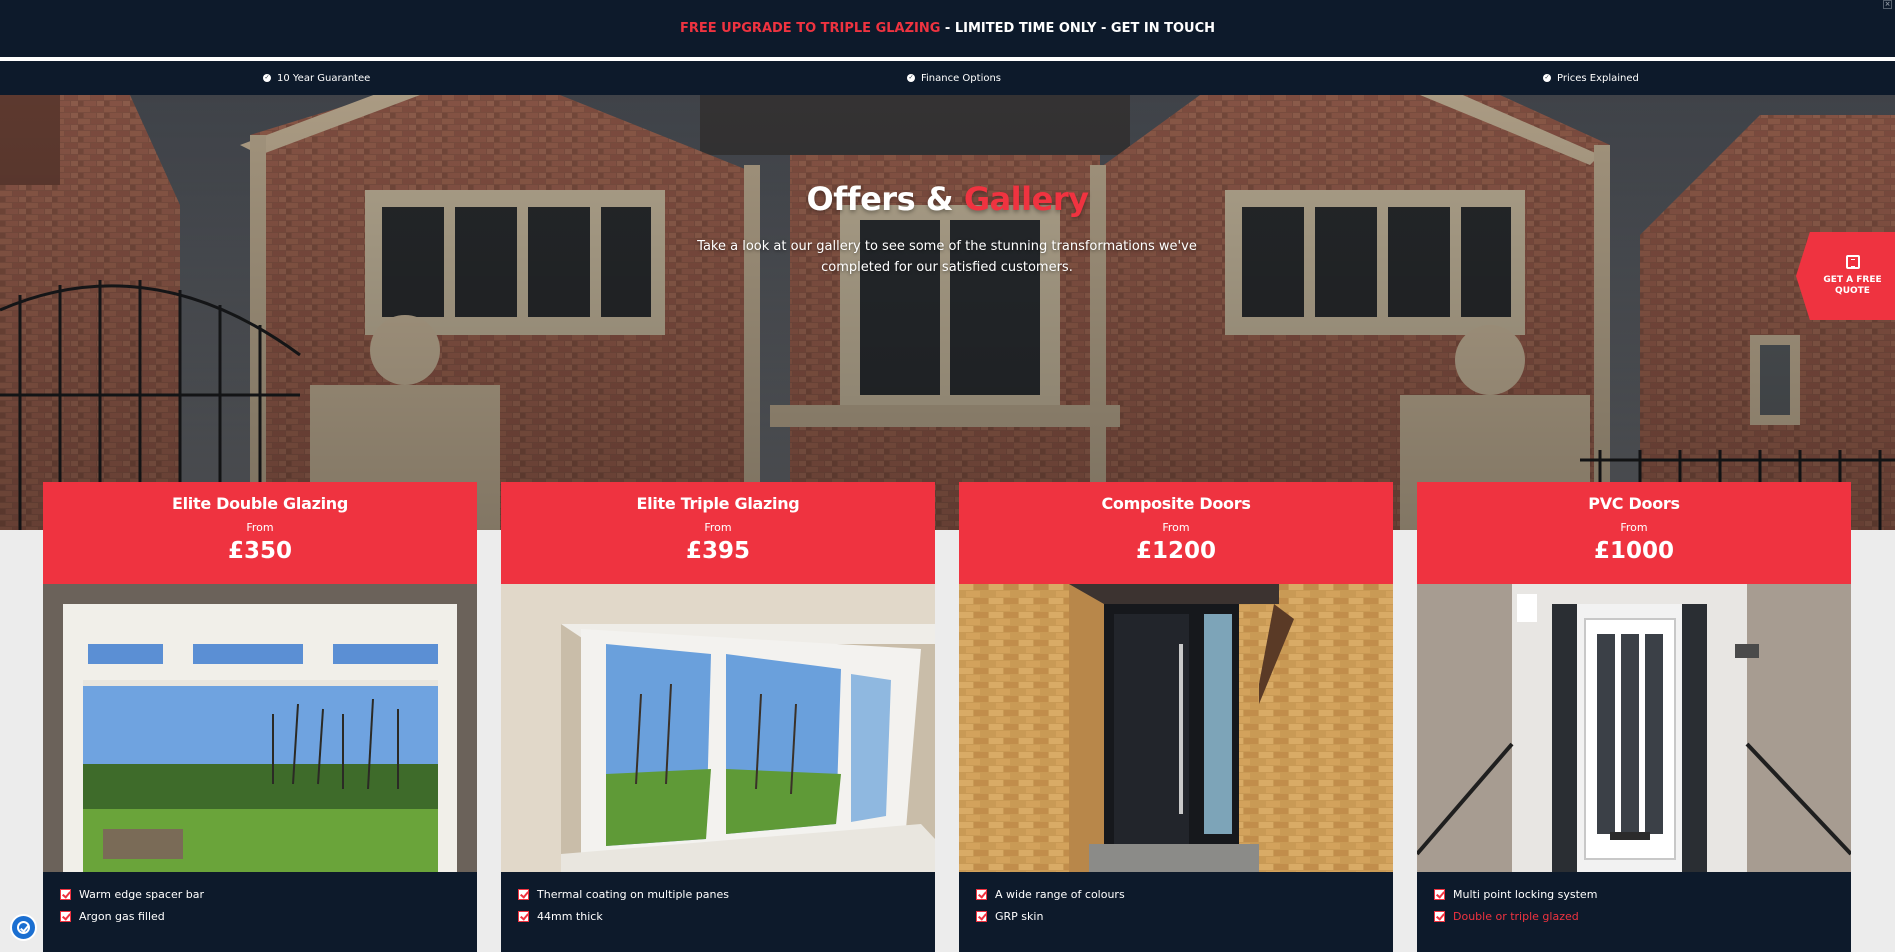 This screenshot has height=952, width=1895. Describe the element at coordinates (260, 503) in the screenshot. I see `card-title: Elite Double Glazing` at that location.